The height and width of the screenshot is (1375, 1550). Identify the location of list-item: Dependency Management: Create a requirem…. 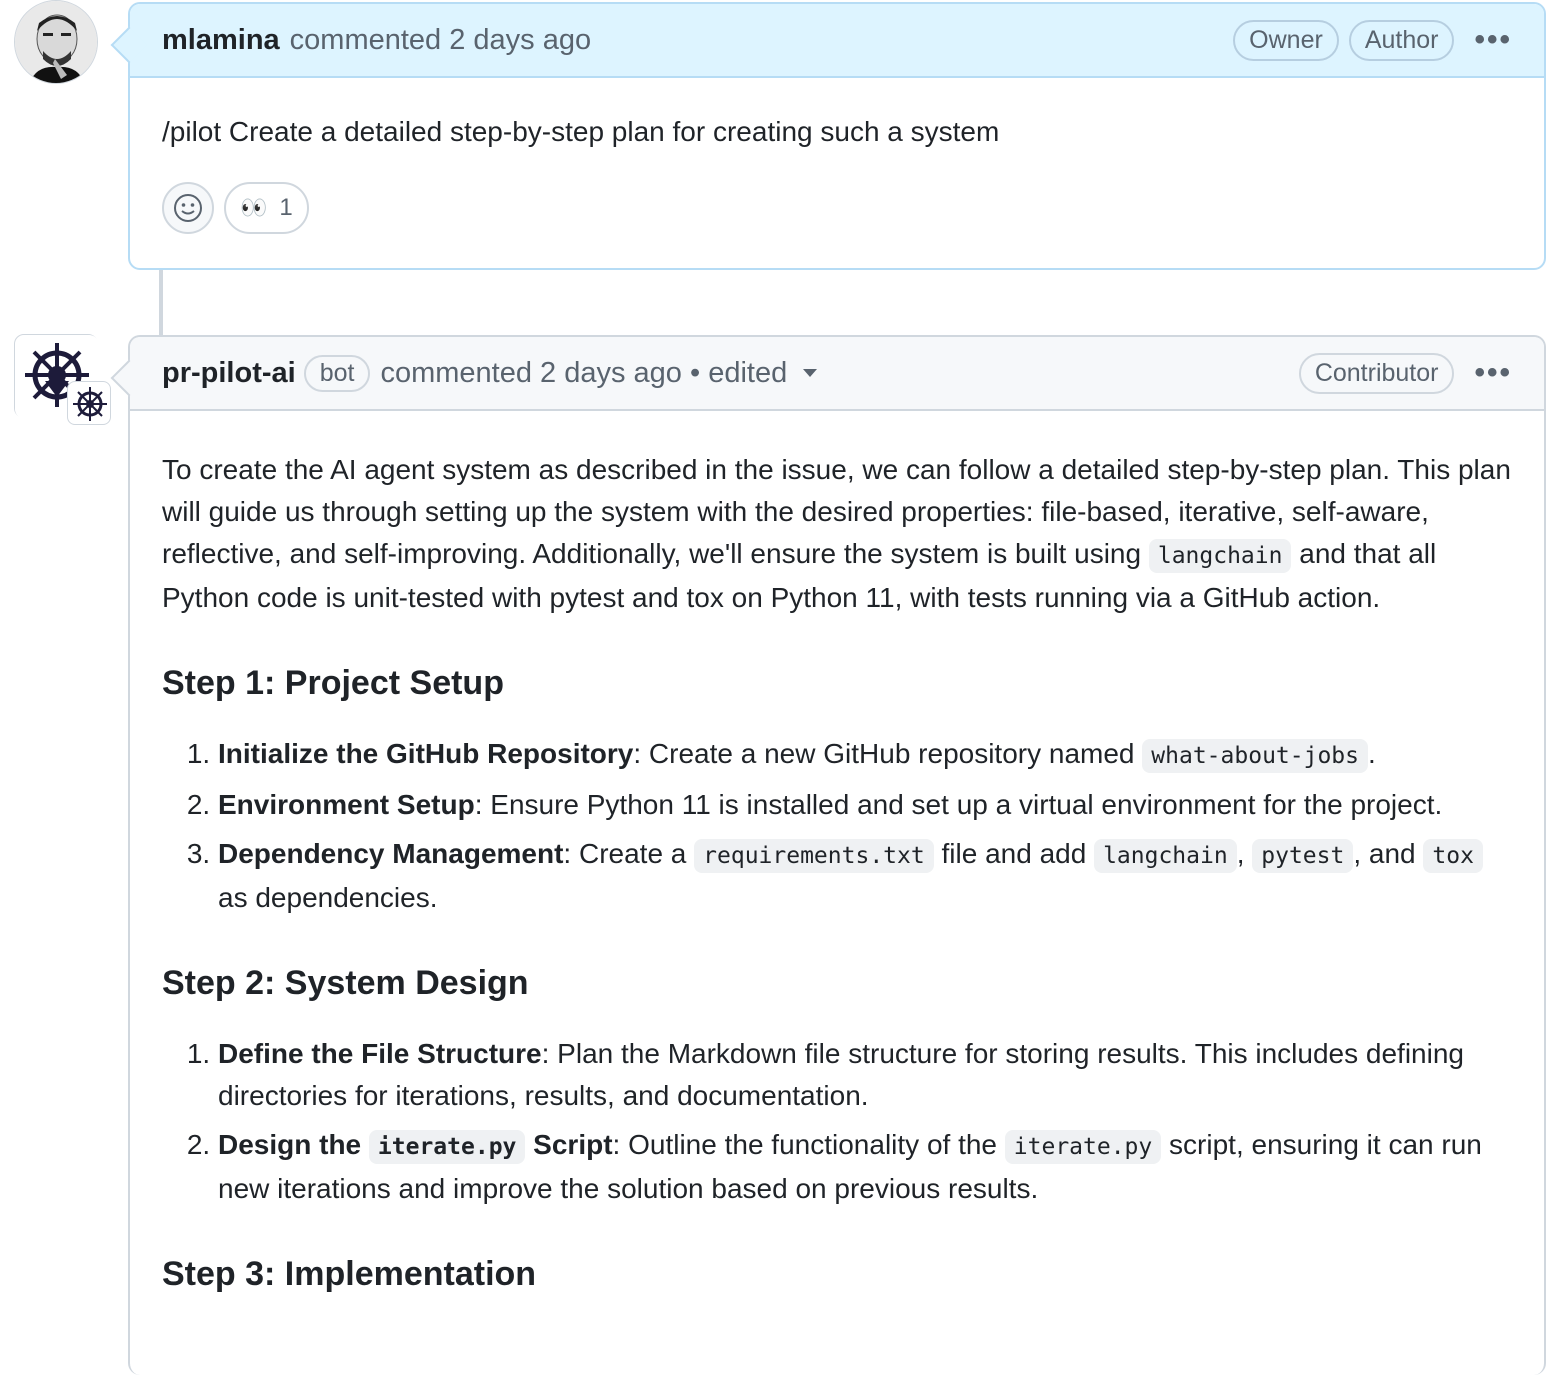
(865, 876).